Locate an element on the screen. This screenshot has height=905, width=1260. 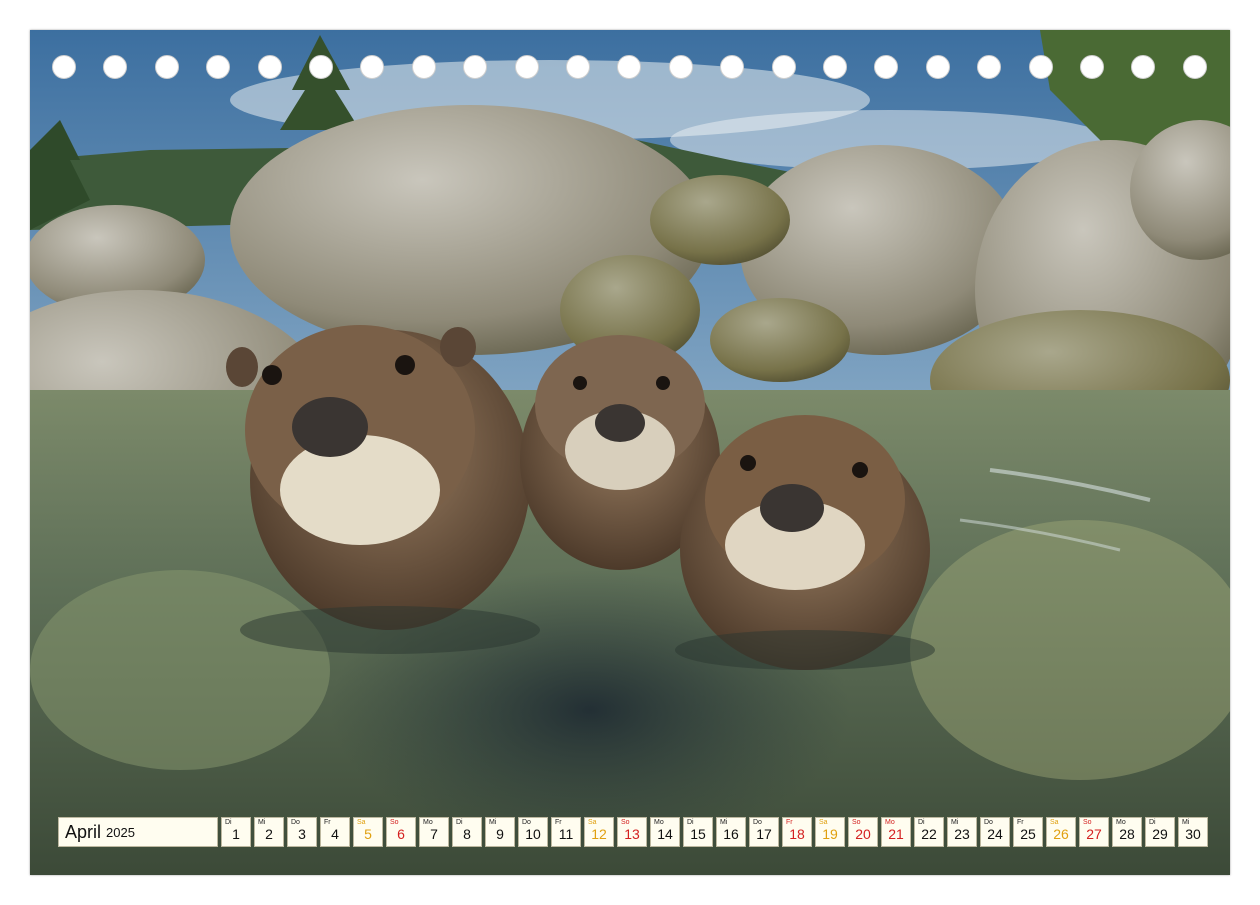
day-number: 24 is located at coordinates (995, 834).